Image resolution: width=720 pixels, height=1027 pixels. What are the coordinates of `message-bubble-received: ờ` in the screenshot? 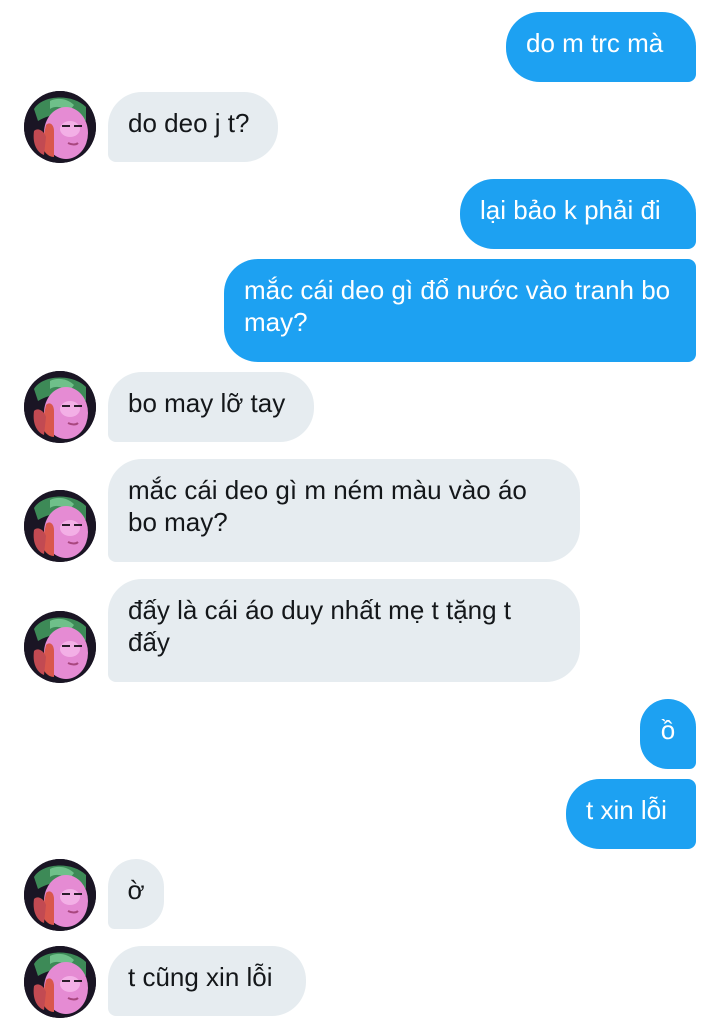 It's located at (136, 894).